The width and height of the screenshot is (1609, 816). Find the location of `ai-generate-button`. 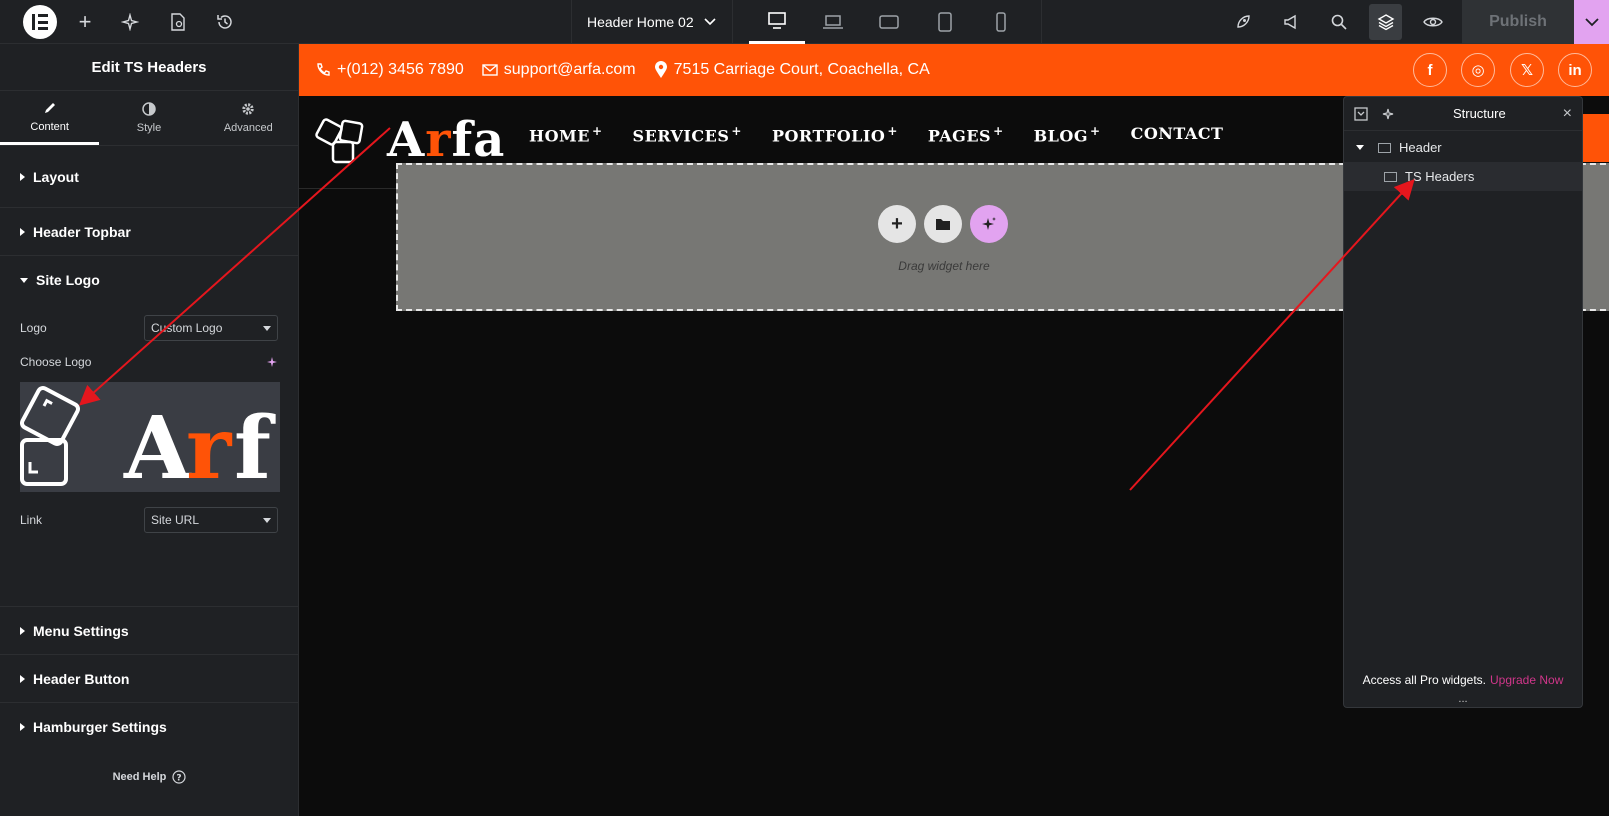

ai-generate-button is located at coordinates (989, 224).